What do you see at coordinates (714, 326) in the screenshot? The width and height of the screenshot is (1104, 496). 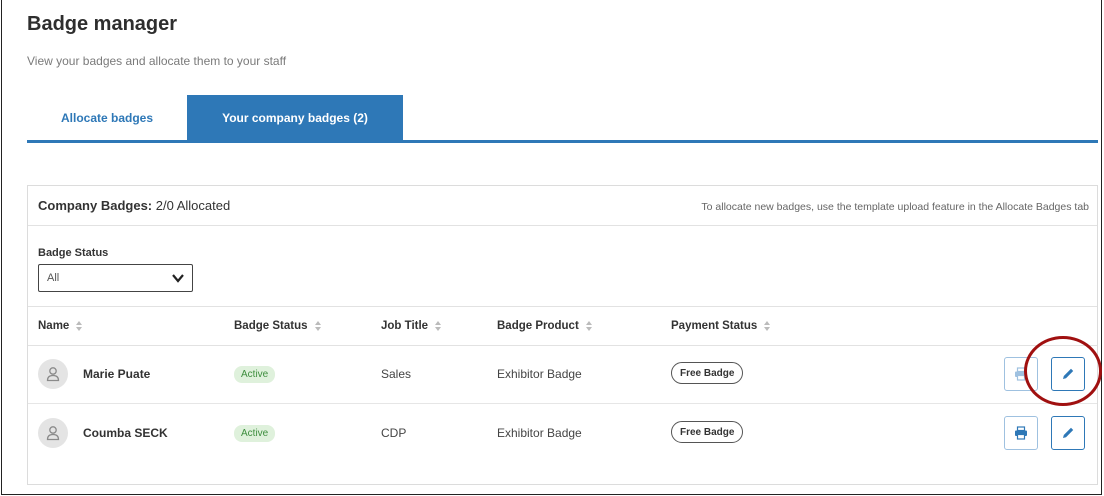 I see `column-label: Payment Status` at bounding box center [714, 326].